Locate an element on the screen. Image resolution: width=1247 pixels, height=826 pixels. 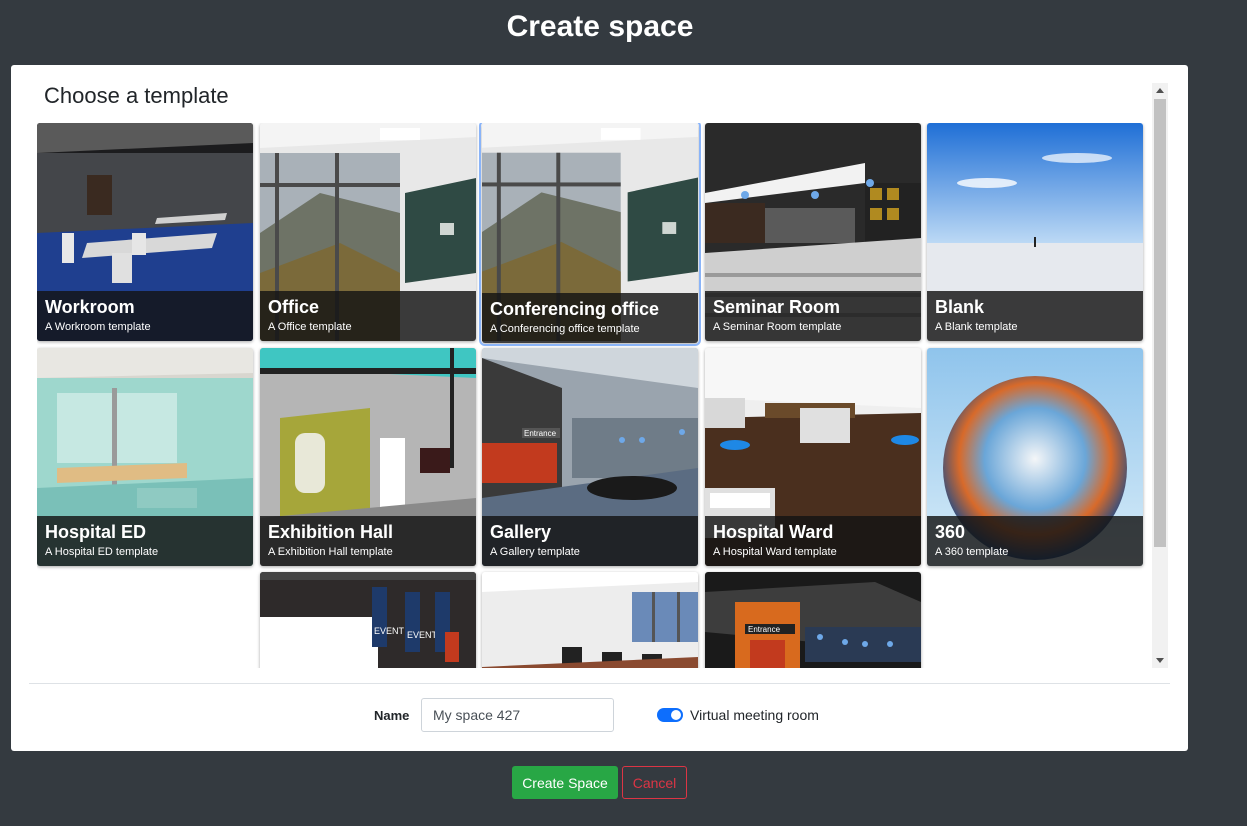
template-card-hospital-ward: Hospital Ward A Hospital Ward template is located at coordinates (813, 457).